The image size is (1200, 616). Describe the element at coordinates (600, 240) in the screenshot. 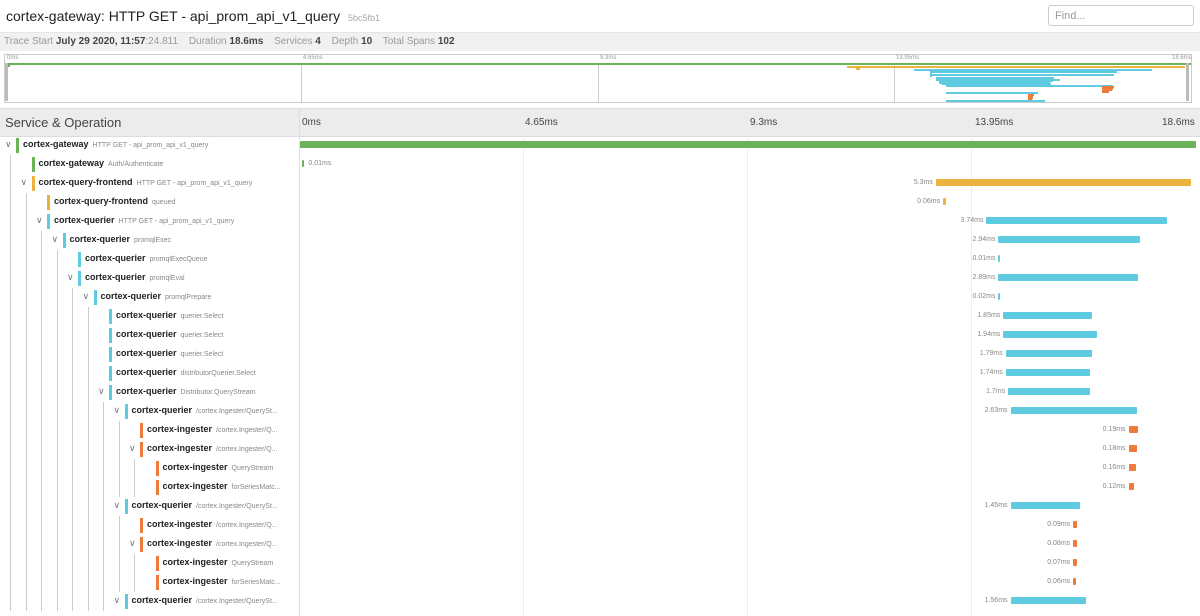

I see `span-row: ∨ cortex-querier promqlExec 2.94ms` at that location.